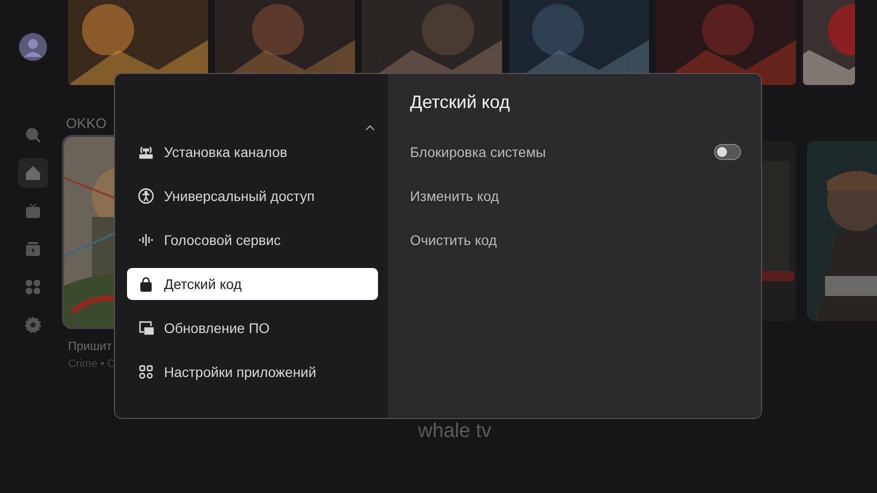  I want to click on chevron-up-icon, so click(370, 128).